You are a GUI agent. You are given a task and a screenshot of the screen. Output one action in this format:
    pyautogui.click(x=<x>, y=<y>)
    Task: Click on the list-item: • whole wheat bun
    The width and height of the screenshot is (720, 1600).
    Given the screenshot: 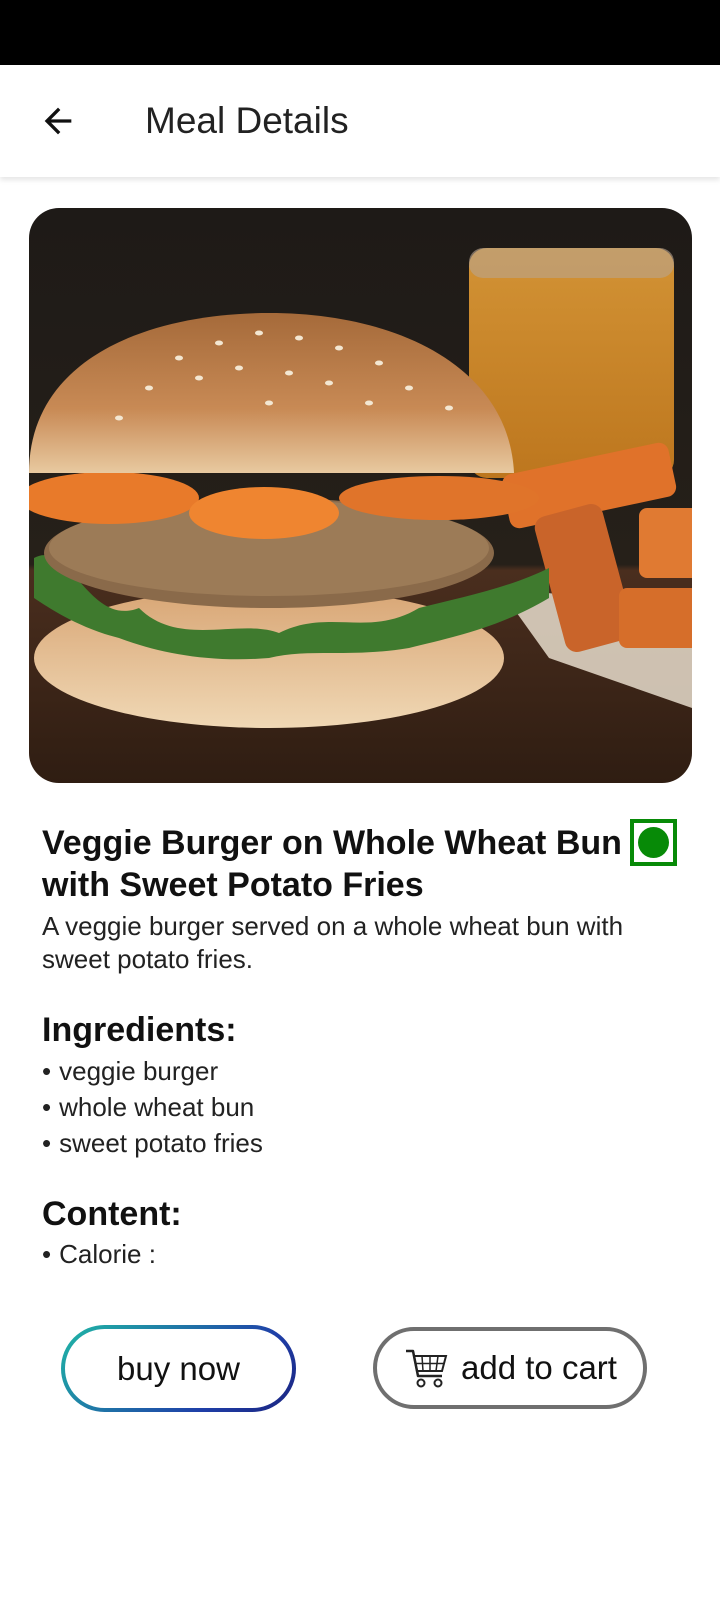 What is the action you would take?
    pyautogui.click(x=148, y=1107)
    